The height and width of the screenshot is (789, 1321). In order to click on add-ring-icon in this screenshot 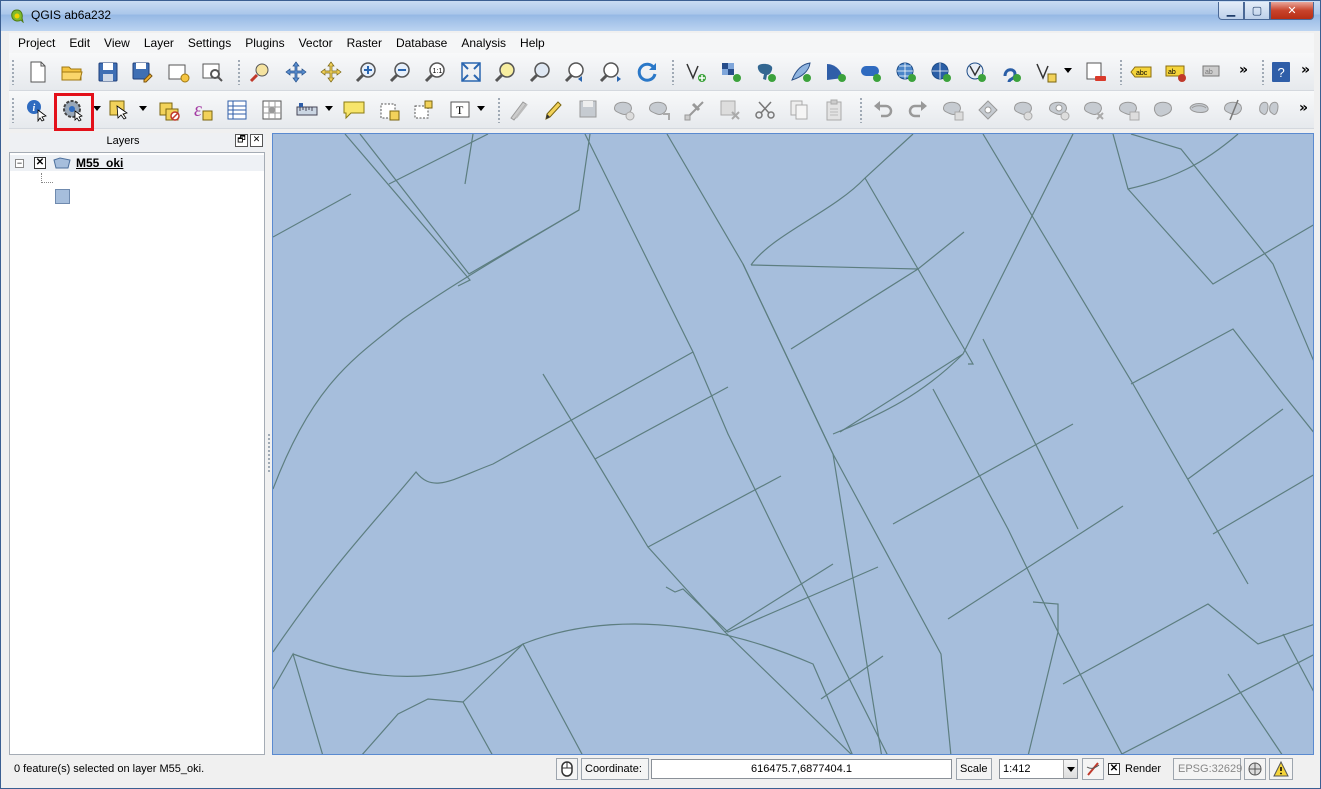, I will do `click(988, 110)`.